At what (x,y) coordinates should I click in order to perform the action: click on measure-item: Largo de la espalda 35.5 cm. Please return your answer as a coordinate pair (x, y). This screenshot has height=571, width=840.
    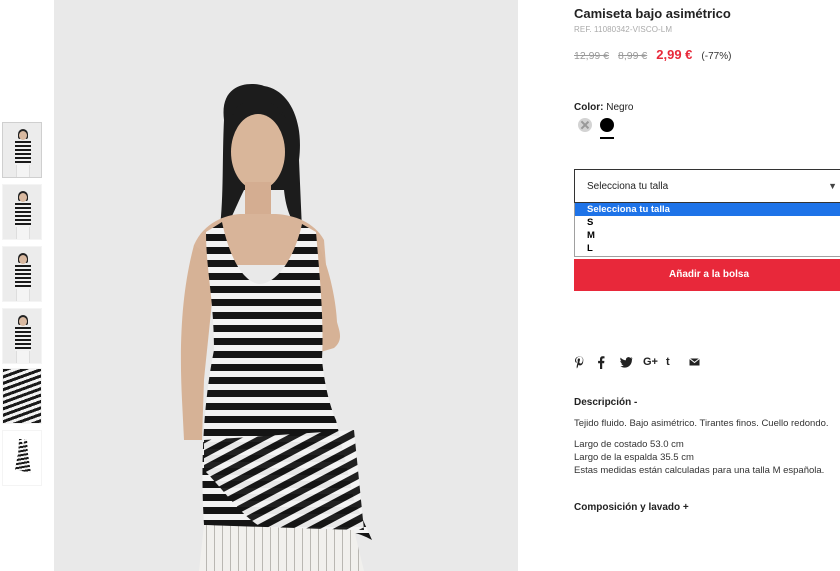
    Looking at the image, I should click on (634, 457).